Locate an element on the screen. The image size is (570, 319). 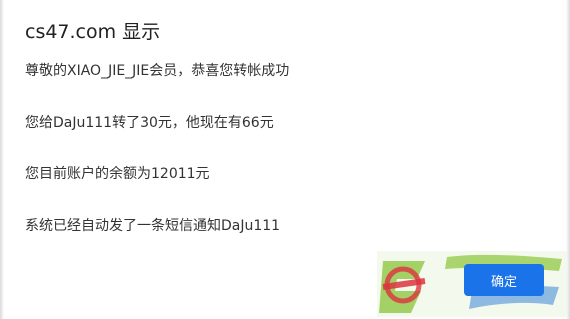
message-line-3: 您目前账户的余额为12011元 is located at coordinates (117, 174).